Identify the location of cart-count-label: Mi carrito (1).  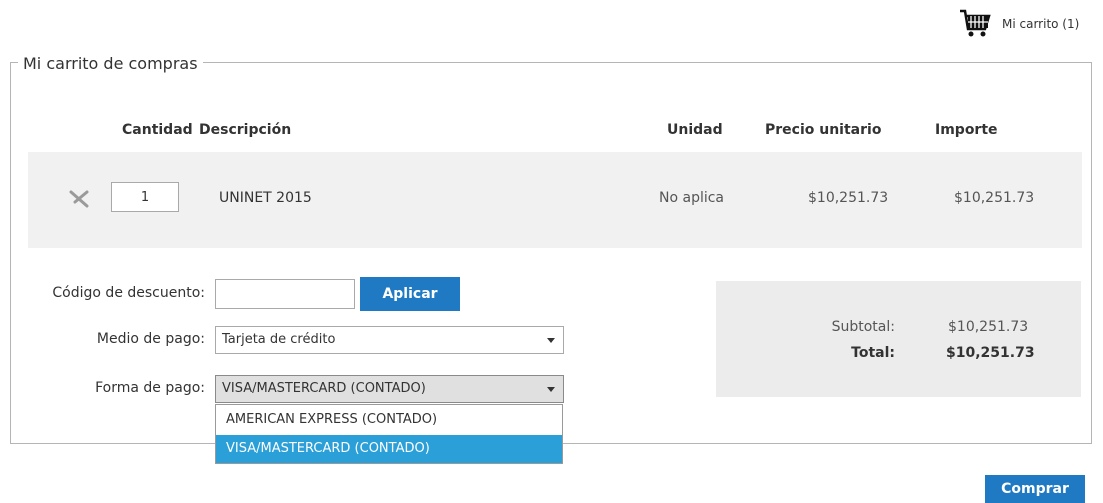
(1040, 24).